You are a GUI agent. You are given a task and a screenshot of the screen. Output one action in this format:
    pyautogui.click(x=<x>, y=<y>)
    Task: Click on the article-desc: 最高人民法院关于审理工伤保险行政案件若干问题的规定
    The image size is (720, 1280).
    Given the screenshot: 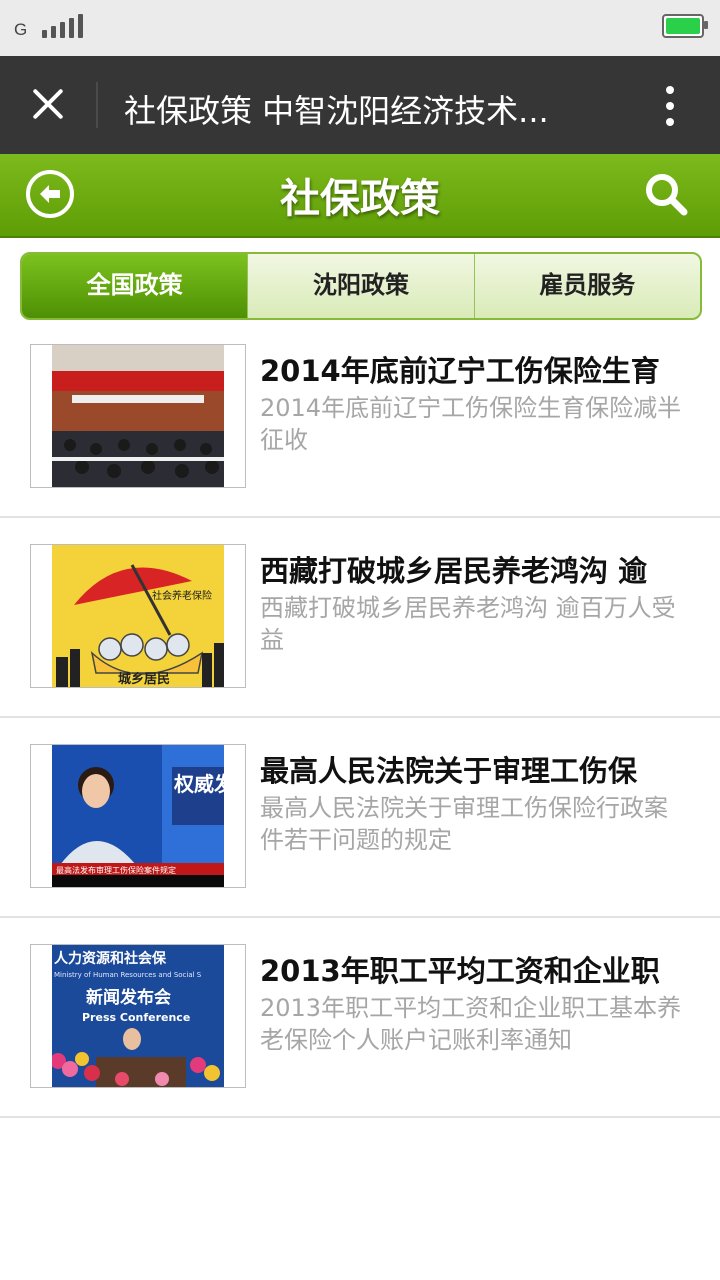 What is the action you would take?
    pyautogui.click(x=464, y=824)
    